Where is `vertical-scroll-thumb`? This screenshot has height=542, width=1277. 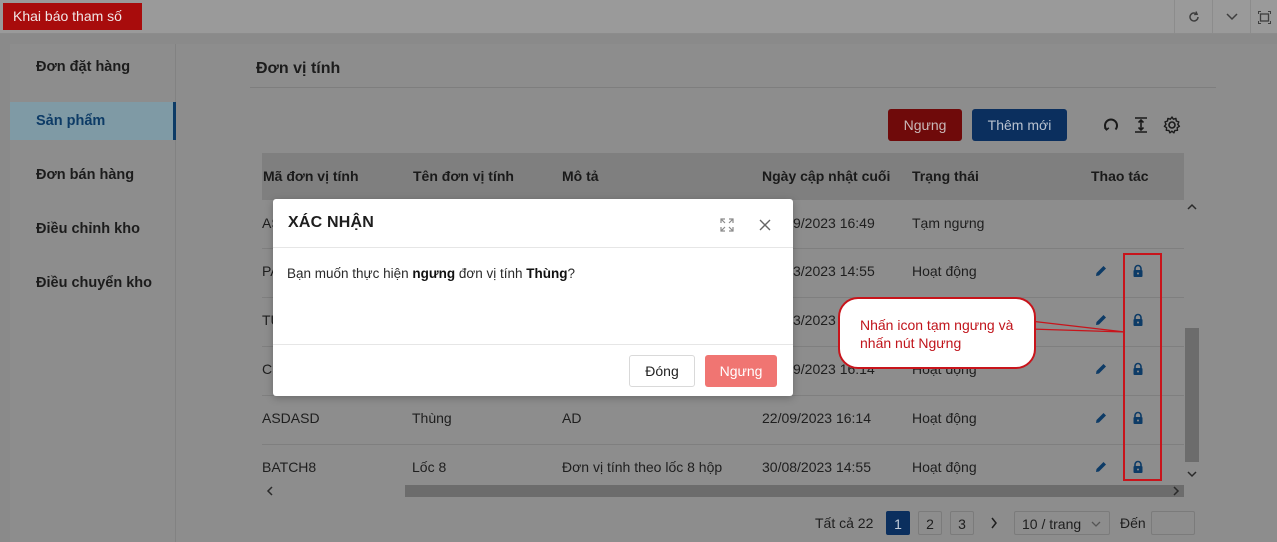 vertical-scroll-thumb is located at coordinates (1192, 395).